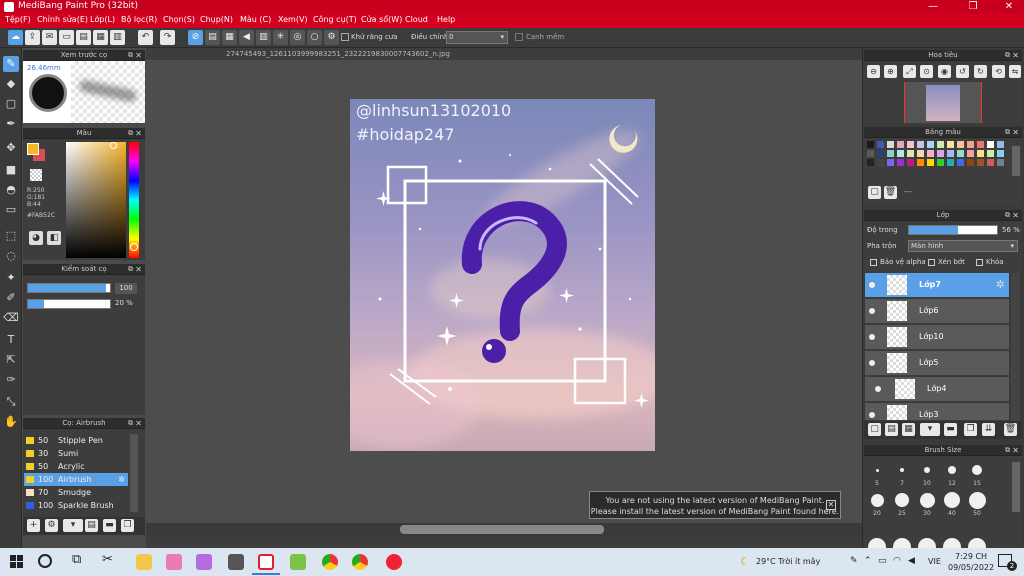  Describe the element at coordinates (911, 561) in the screenshot. I see `volume-icon: ◀` at that location.